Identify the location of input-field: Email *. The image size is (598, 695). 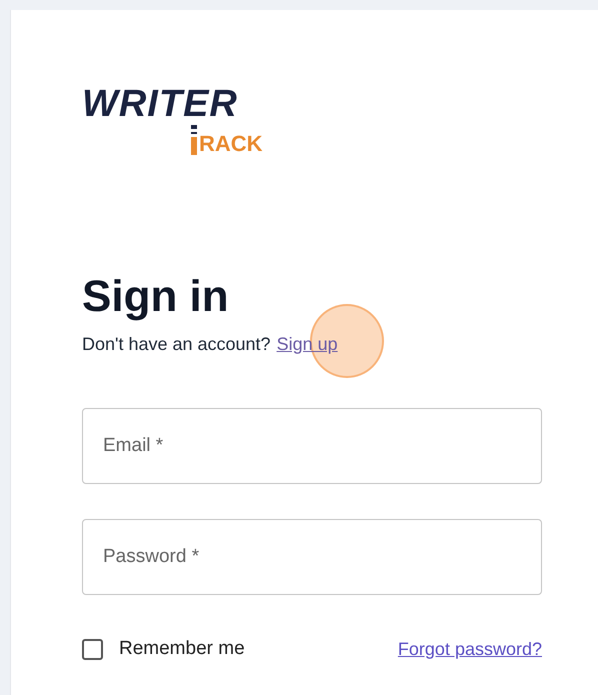
(312, 446).